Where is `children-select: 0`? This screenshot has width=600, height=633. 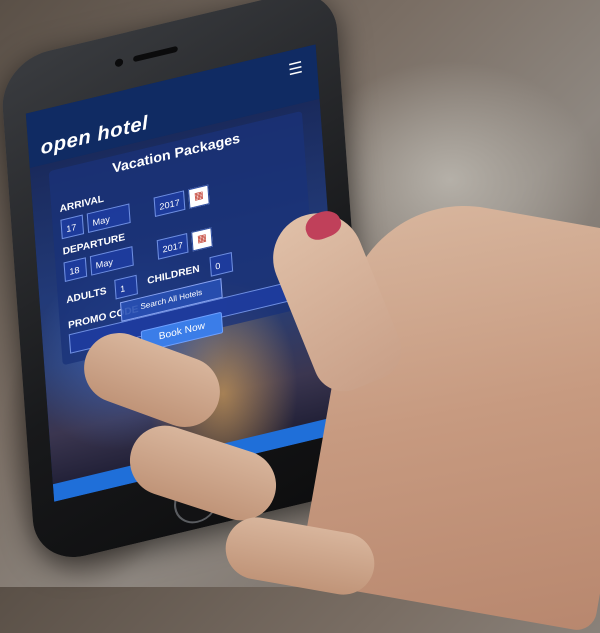
children-select: 0 is located at coordinates (221, 264).